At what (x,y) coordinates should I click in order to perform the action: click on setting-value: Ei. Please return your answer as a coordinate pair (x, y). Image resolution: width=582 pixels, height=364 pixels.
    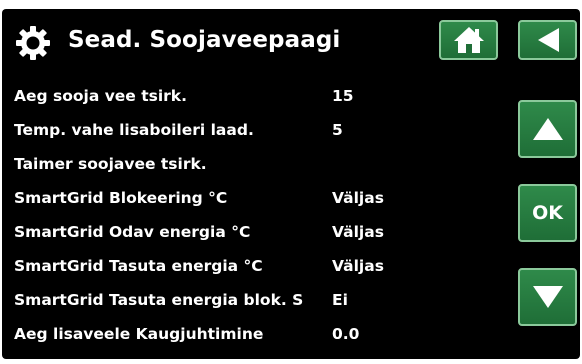
    Looking at the image, I should click on (340, 300).